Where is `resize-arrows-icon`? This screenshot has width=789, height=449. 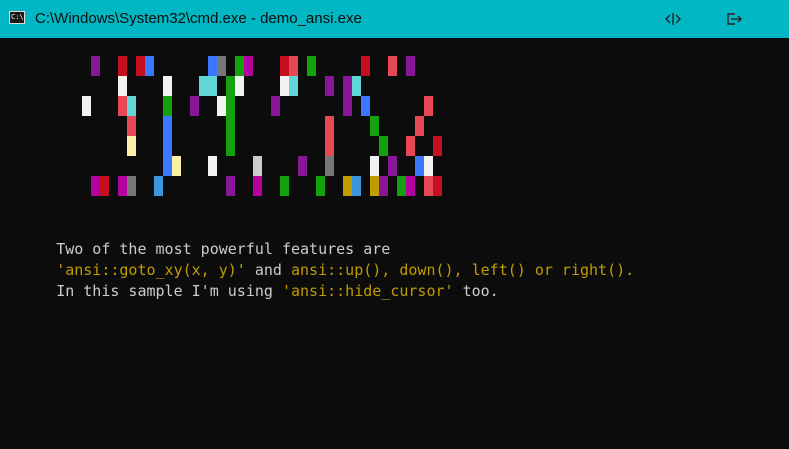 resize-arrows-icon is located at coordinates (673, 19).